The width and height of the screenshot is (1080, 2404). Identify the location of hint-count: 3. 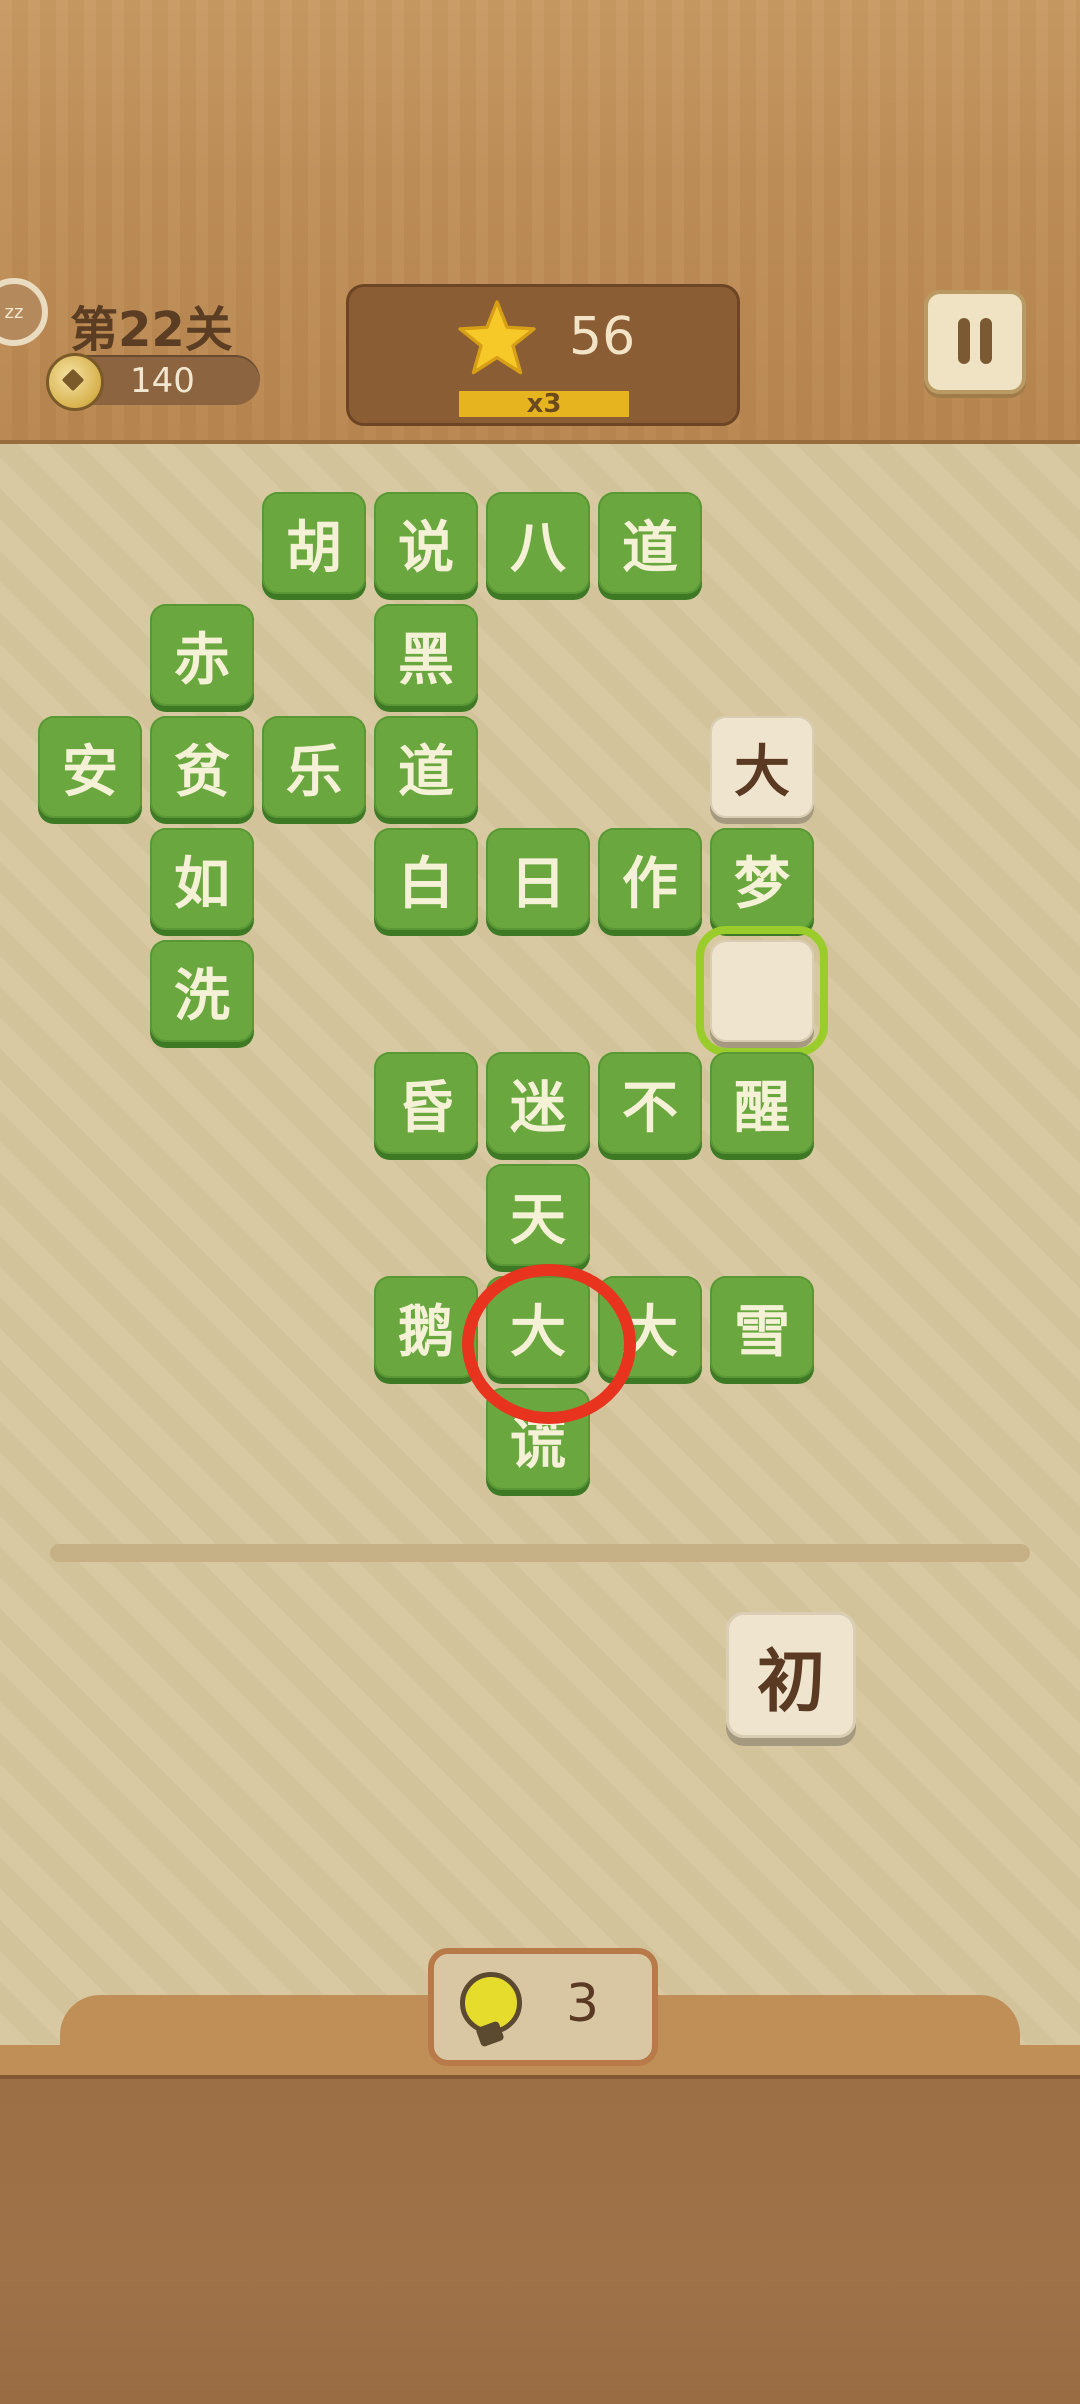
(583, 2004).